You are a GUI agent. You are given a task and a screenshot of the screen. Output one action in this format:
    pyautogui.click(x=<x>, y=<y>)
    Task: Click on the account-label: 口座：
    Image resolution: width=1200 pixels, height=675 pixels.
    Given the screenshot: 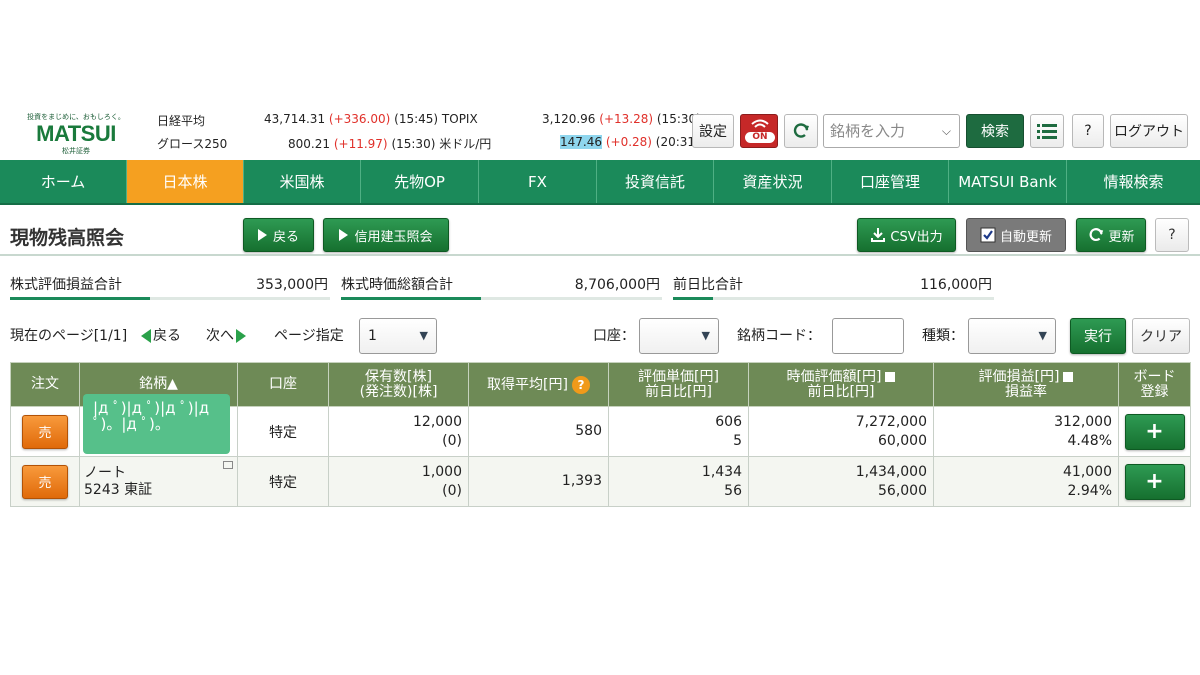 What is the action you would take?
    pyautogui.click(x=614, y=336)
    